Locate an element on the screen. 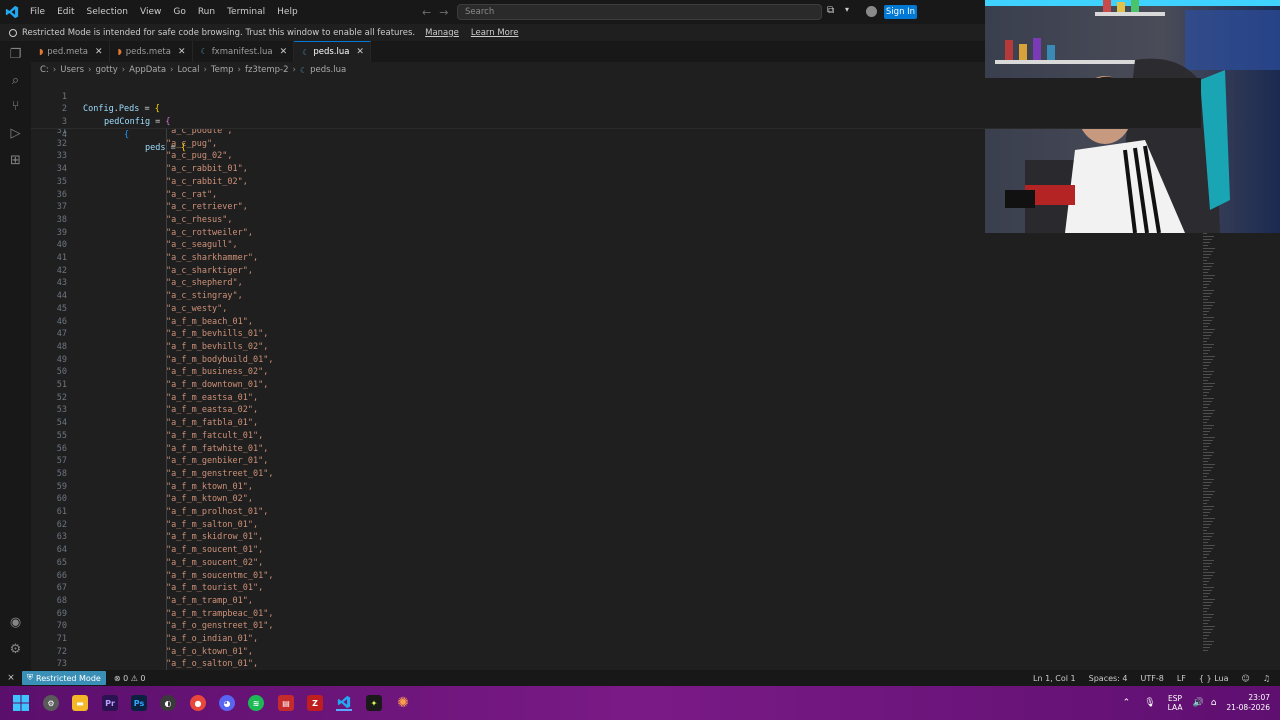 This screenshot has width=1280, height=720. encoding: UTF-8 is located at coordinates (1152, 678).